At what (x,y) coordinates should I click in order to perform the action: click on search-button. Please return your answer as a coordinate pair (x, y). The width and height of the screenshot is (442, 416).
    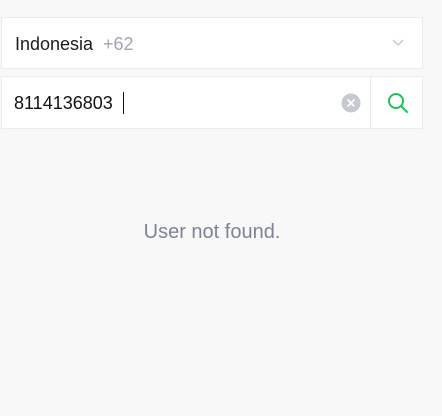
    Looking at the image, I should click on (397, 102).